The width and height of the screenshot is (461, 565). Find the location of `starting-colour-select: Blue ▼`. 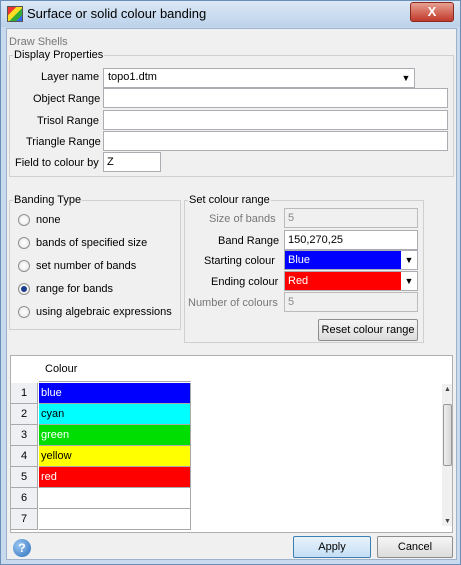

starting-colour-select: Blue ▼ is located at coordinates (351, 260).